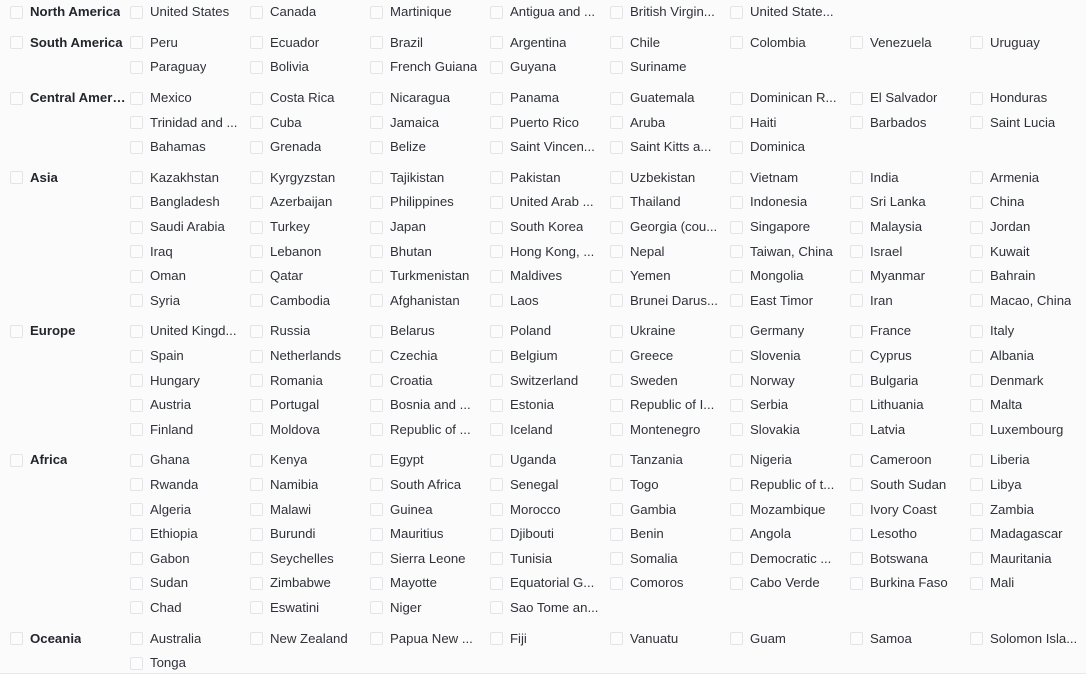 The width and height of the screenshot is (1086, 675). Describe the element at coordinates (310, 301) in the screenshot. I see `country-checkbox-cambodia: Cambodia` at that location.